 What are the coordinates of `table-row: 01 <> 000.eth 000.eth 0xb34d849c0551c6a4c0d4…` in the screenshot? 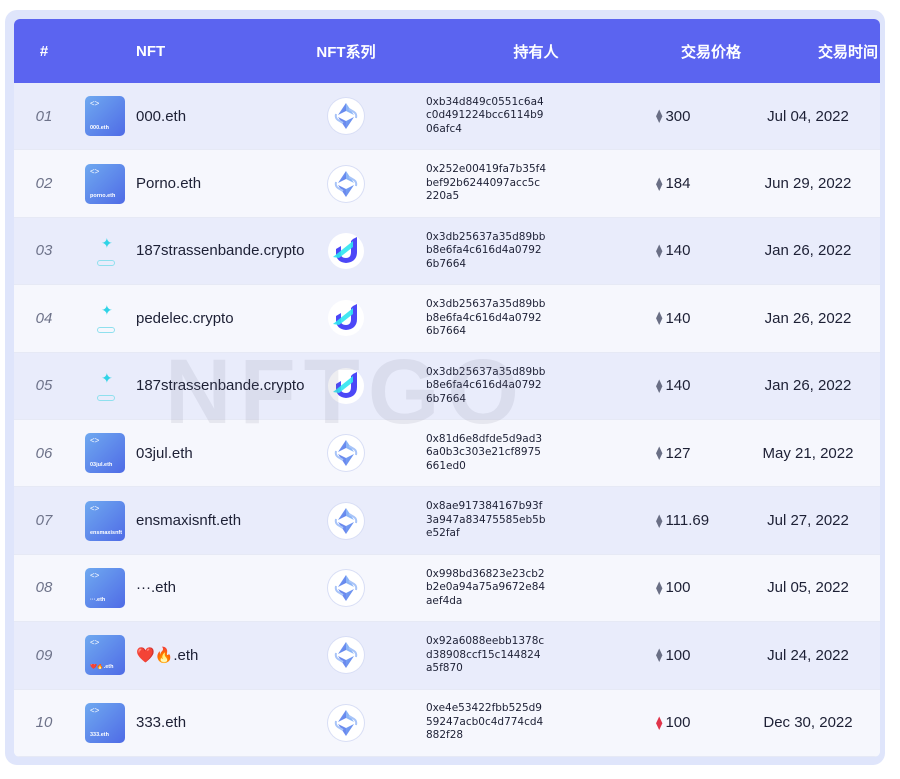 It's located at (447, 117).